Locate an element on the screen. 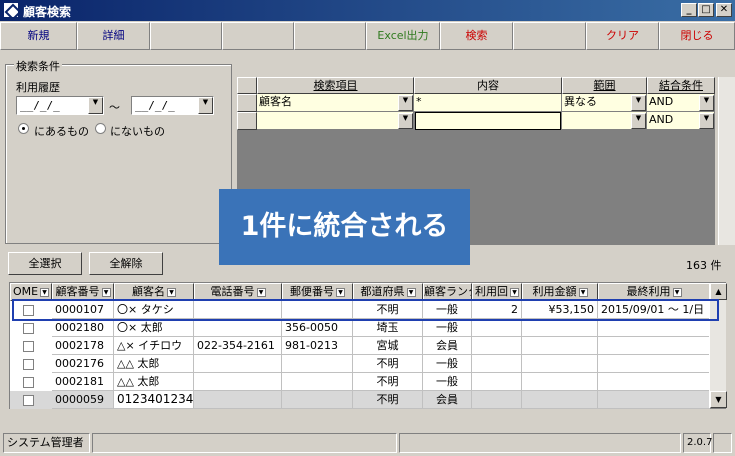  resize-grip is located at coordinates (722, 443).